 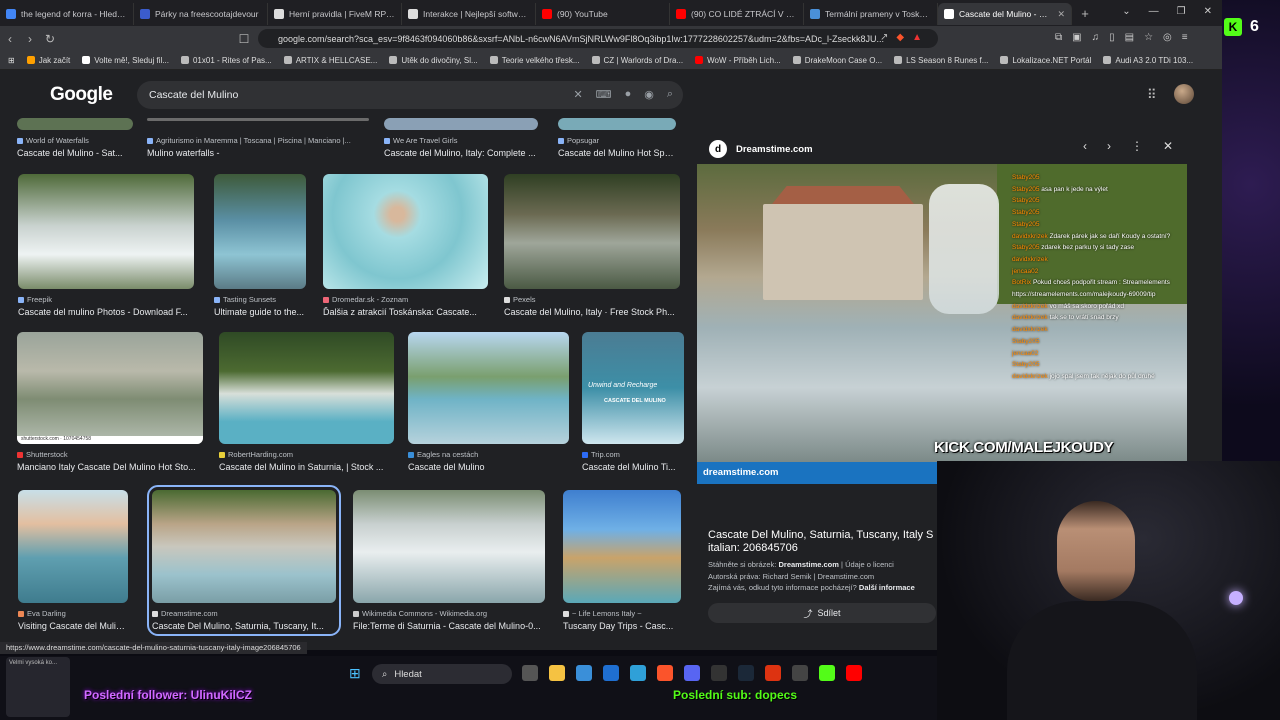 I want to click on browser-tab: Herní pravidla | FiveM RP - Ge, so click(x=335, y=14).